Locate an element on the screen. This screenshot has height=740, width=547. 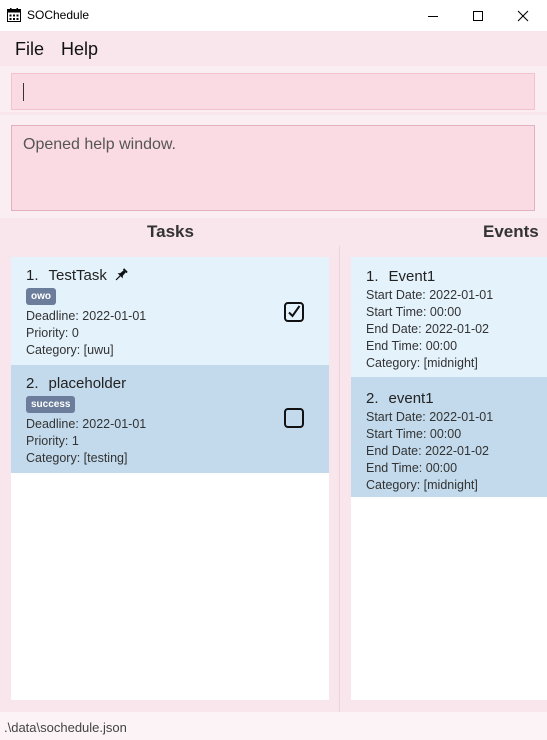
tasks-header: Tasks is located at coordinates (170, 231).